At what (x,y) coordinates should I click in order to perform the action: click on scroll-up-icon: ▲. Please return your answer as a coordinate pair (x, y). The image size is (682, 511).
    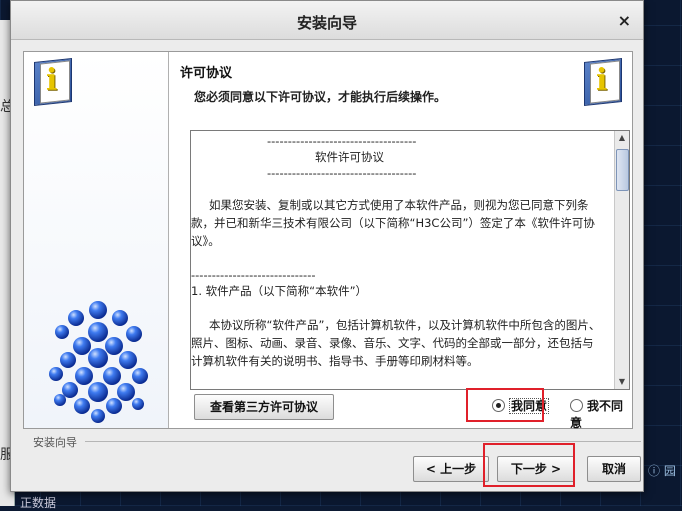
    Looking at the image, I should click on (622, 138).